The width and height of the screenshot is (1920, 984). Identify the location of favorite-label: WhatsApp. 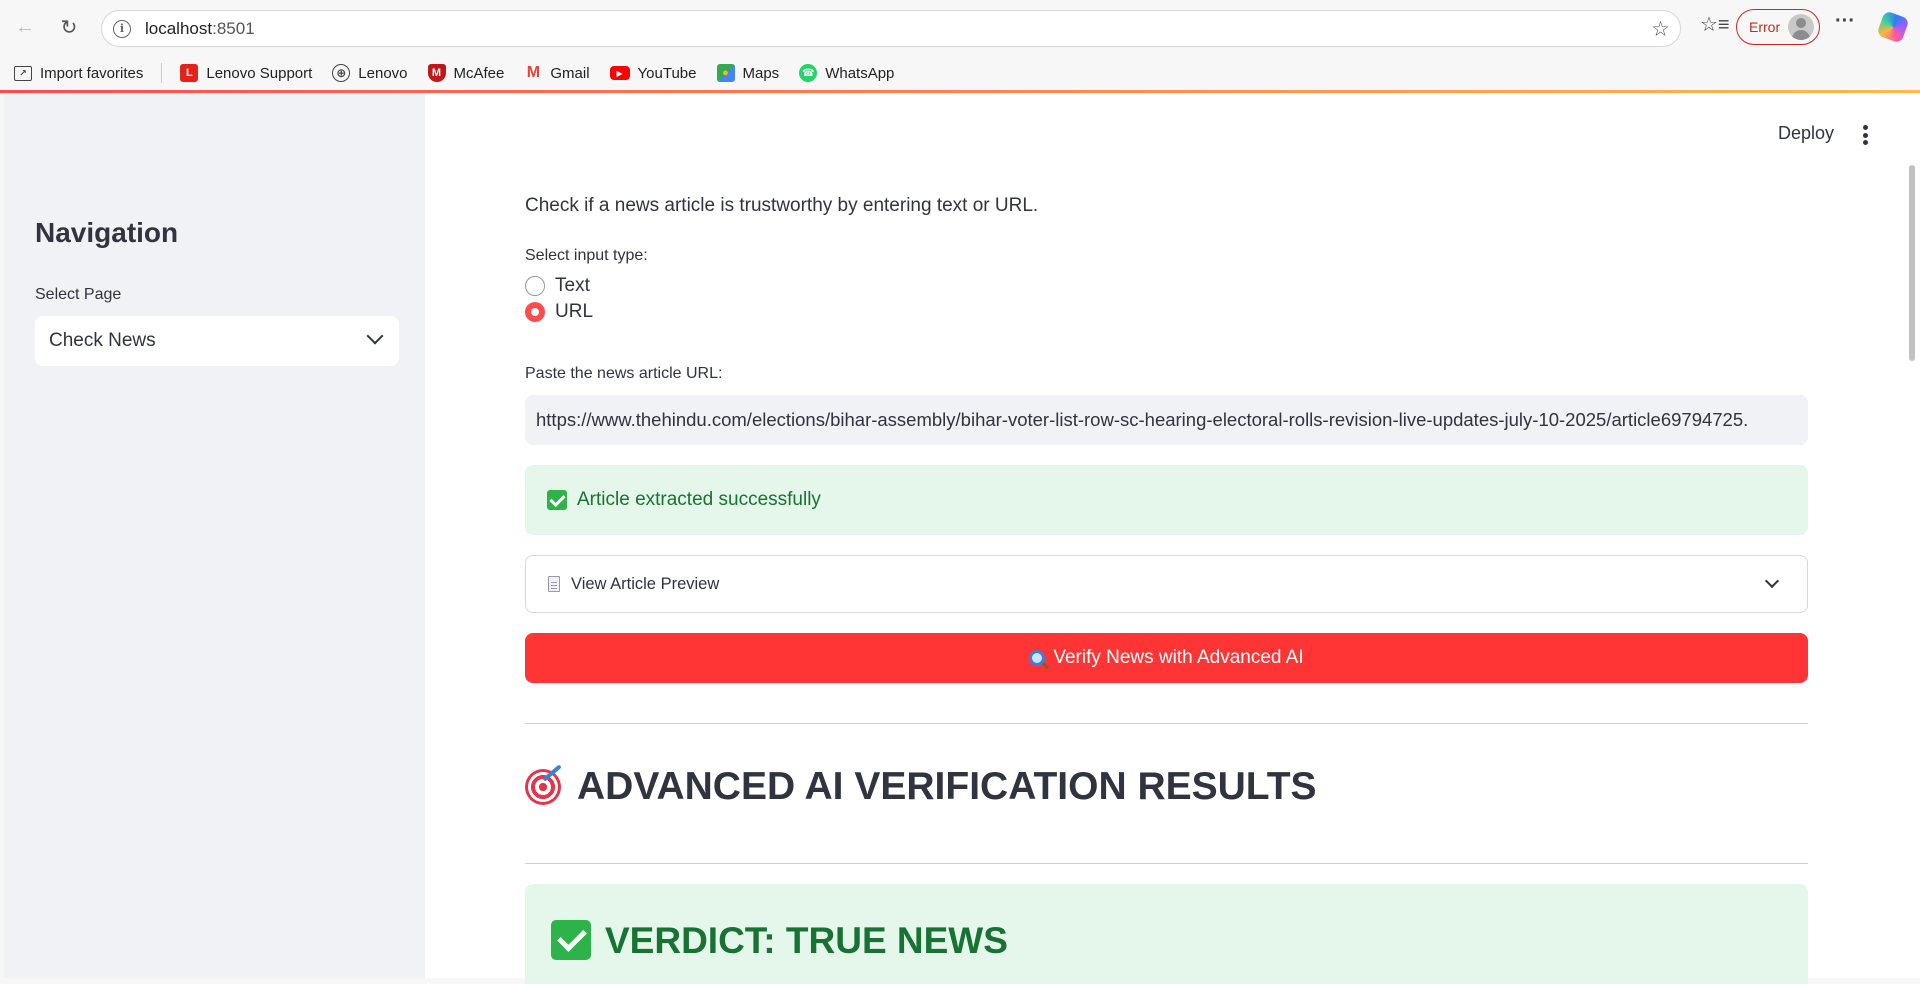
(860, 73).